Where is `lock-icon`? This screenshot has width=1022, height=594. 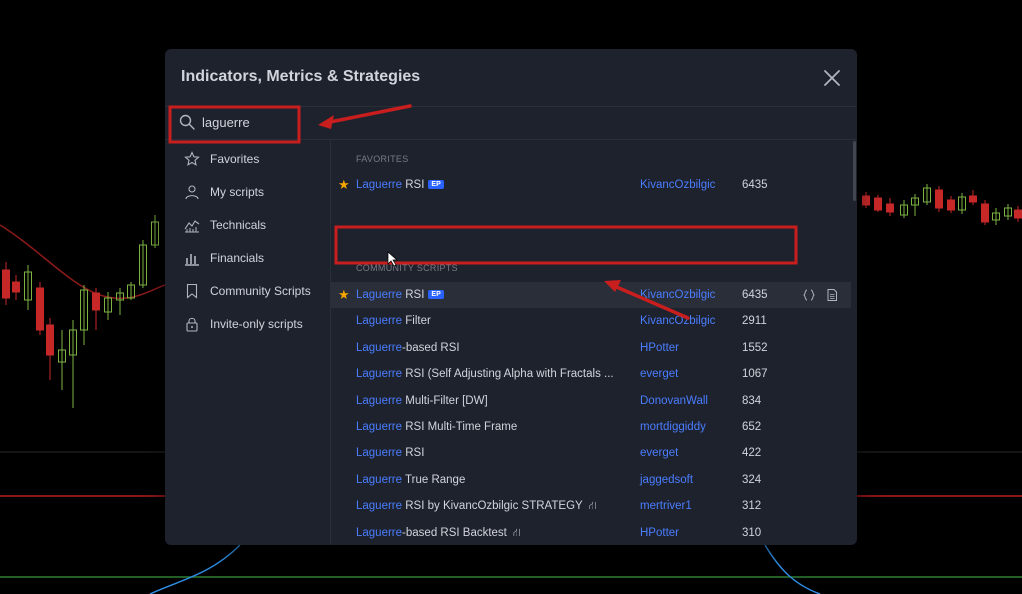
lock-icon is located at coordinates (192, 324).